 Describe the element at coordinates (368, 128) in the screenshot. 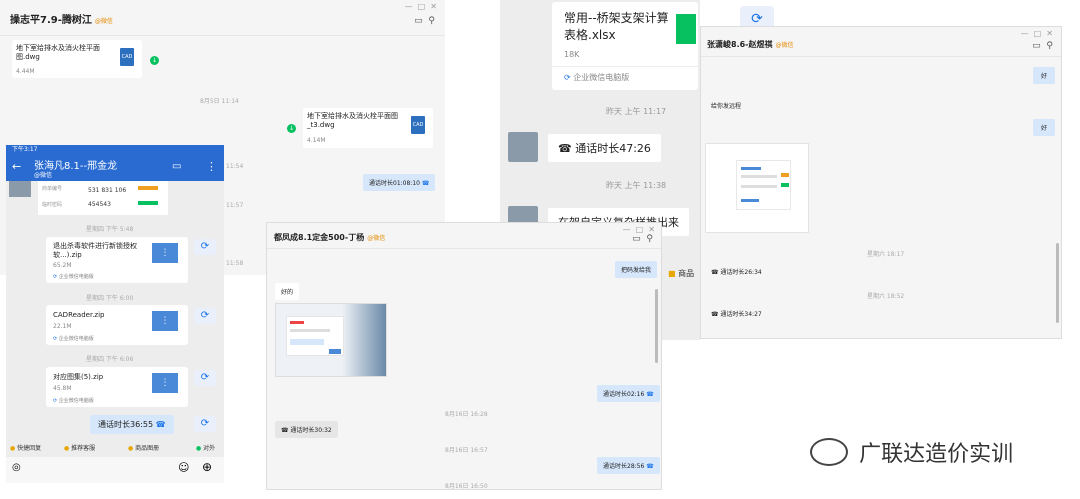

I see `file-card: 地下室给排水及消火栓平面图_t3.dwg 4.14M CAD` at that location.